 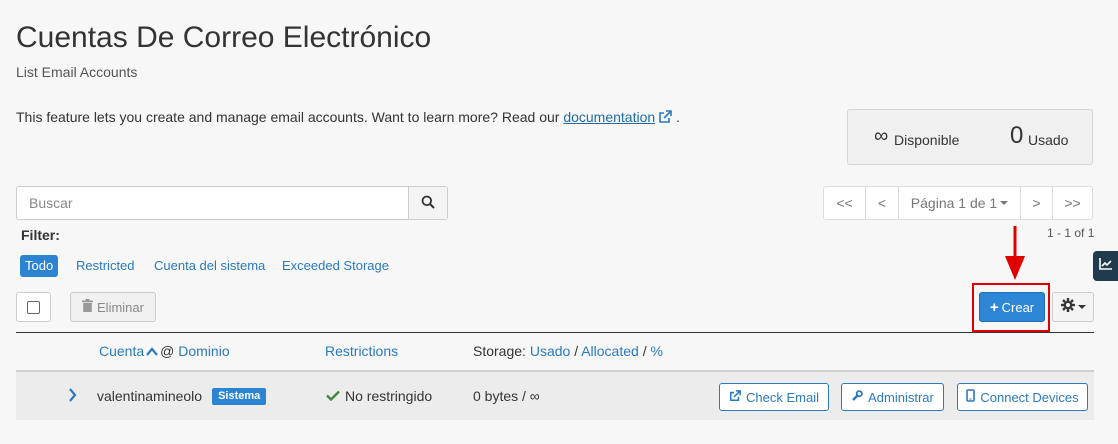 What do you see at coordinates (994, 307) in the screenshot?
I see `plus-icon: +` at bounding box center [994, 307].